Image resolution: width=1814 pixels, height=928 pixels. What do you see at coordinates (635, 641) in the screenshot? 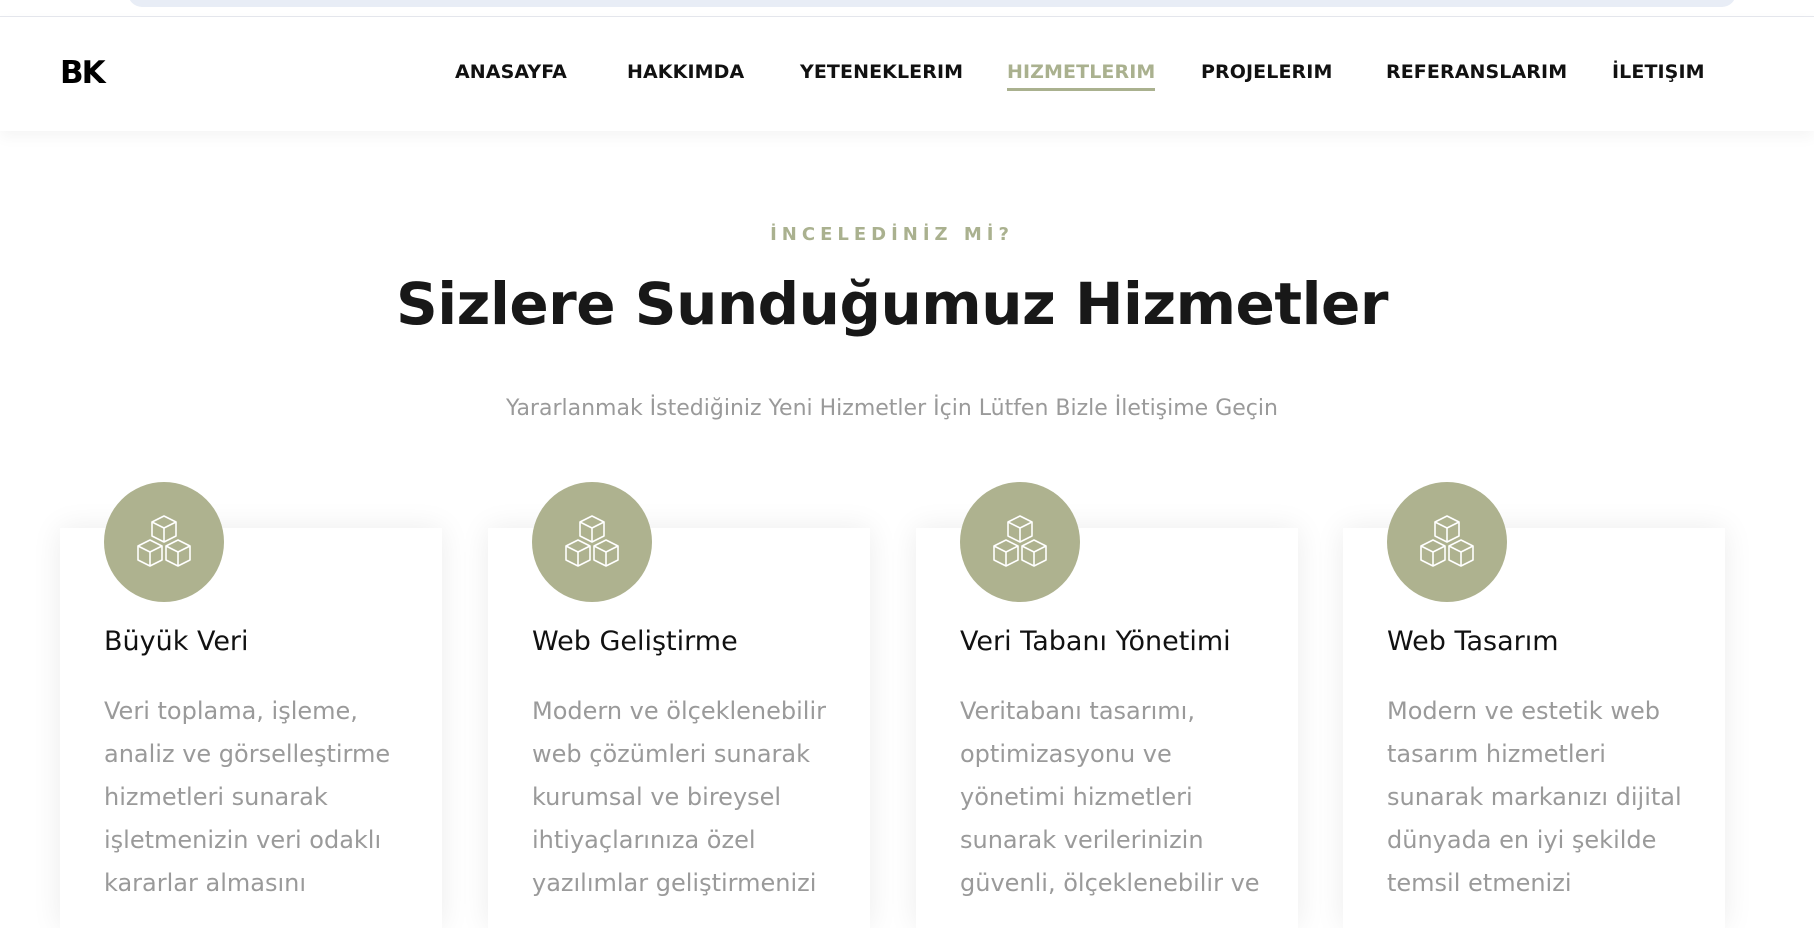
I see `service-title: Web Geliştirme` at bounding box center [635, 641].